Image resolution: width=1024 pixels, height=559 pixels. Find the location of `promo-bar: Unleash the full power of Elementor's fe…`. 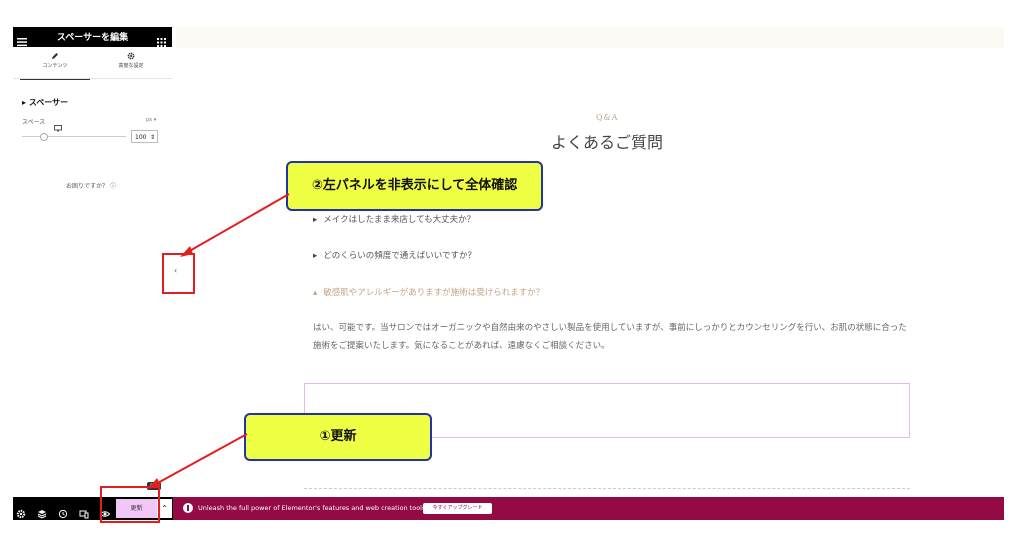

promo-bar: Unleash the full power of Elementor's fe… is located at coordinates (588, 508).